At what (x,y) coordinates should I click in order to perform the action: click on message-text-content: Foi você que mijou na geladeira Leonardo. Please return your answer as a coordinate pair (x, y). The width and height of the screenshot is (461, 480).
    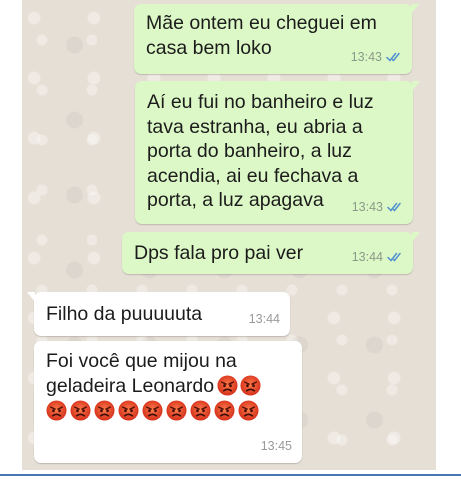
    Looking at the image, I should click on (141, 373).